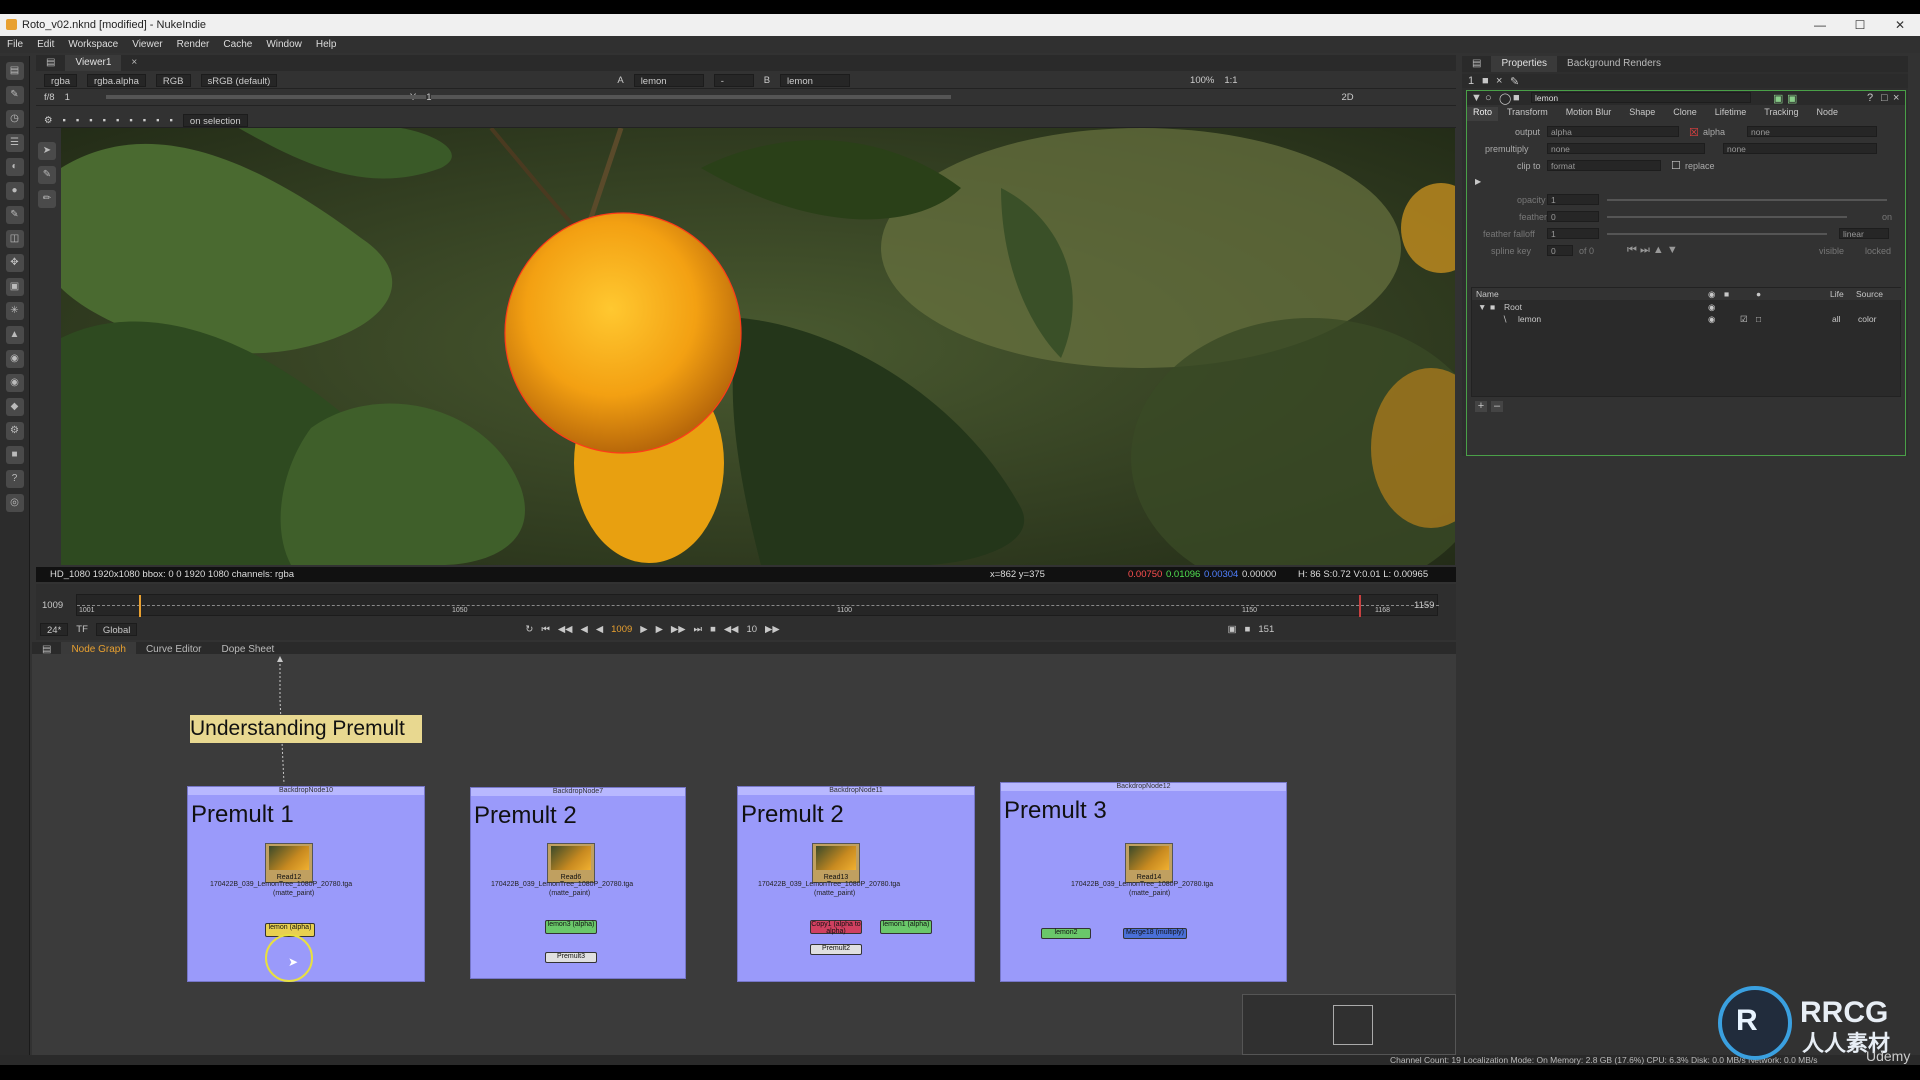 The height and width of the screenshot is (1080, 1920). What do you see at coordinates (1560, 250) in the screenshot?
I see `spline-key-field: 0` at bounding box center [1560, 250].